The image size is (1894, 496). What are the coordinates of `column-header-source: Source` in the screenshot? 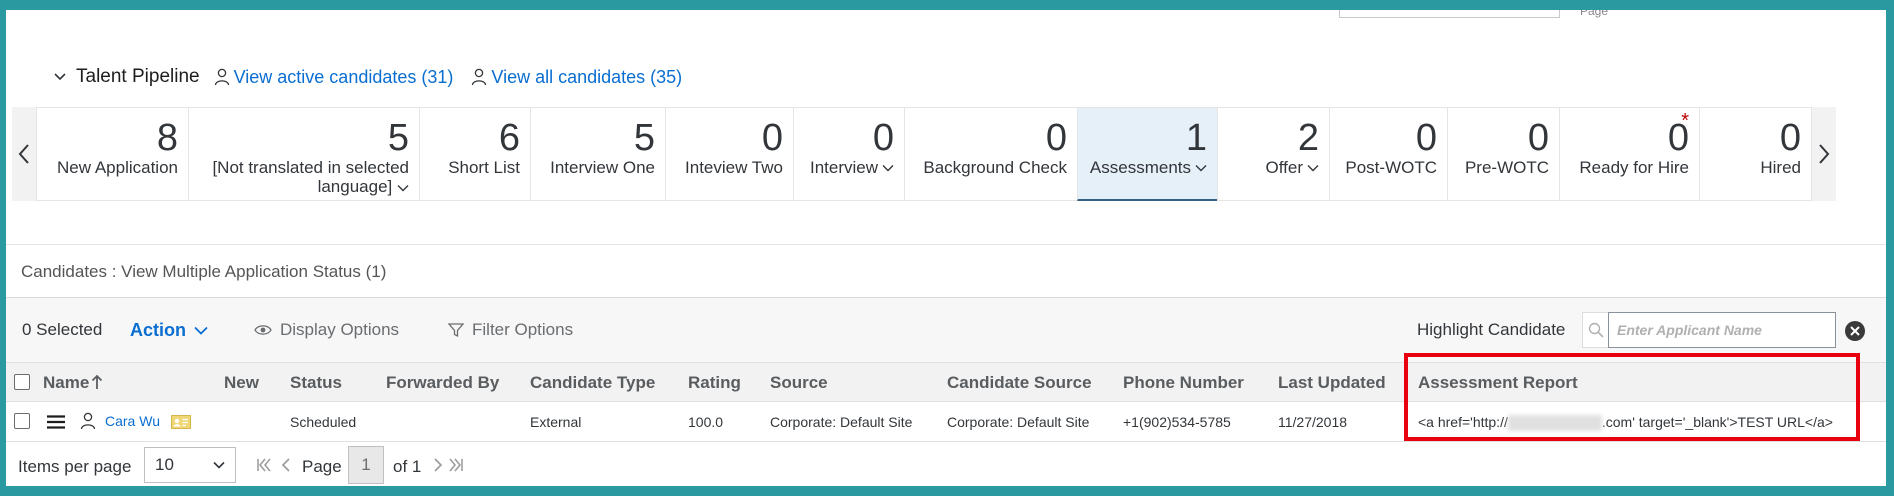 It's located at (799, 383).